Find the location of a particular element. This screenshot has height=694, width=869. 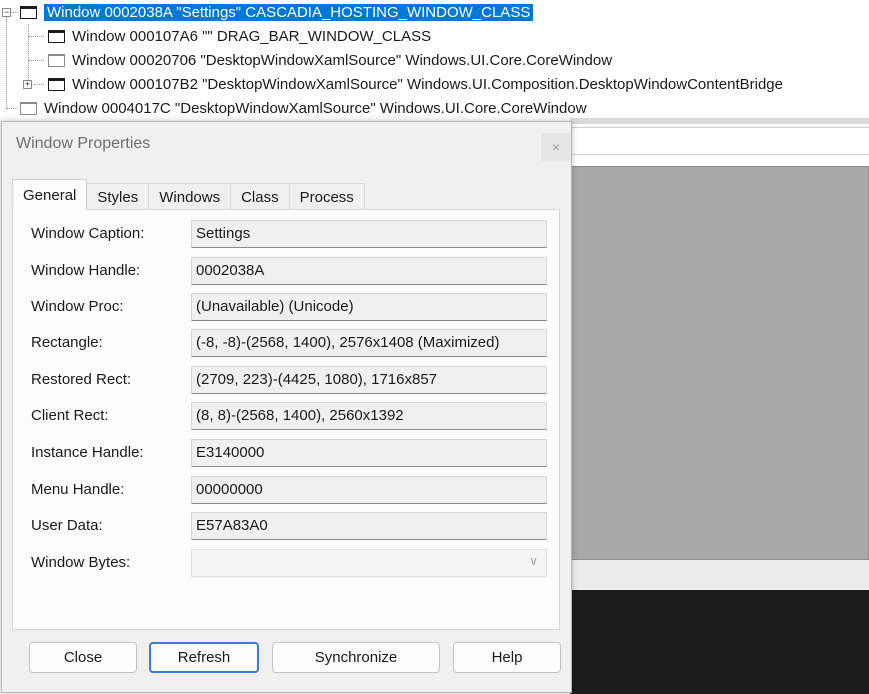

field-window-handle: Window Handle: 0002038A is located at coordinates (291, 271).